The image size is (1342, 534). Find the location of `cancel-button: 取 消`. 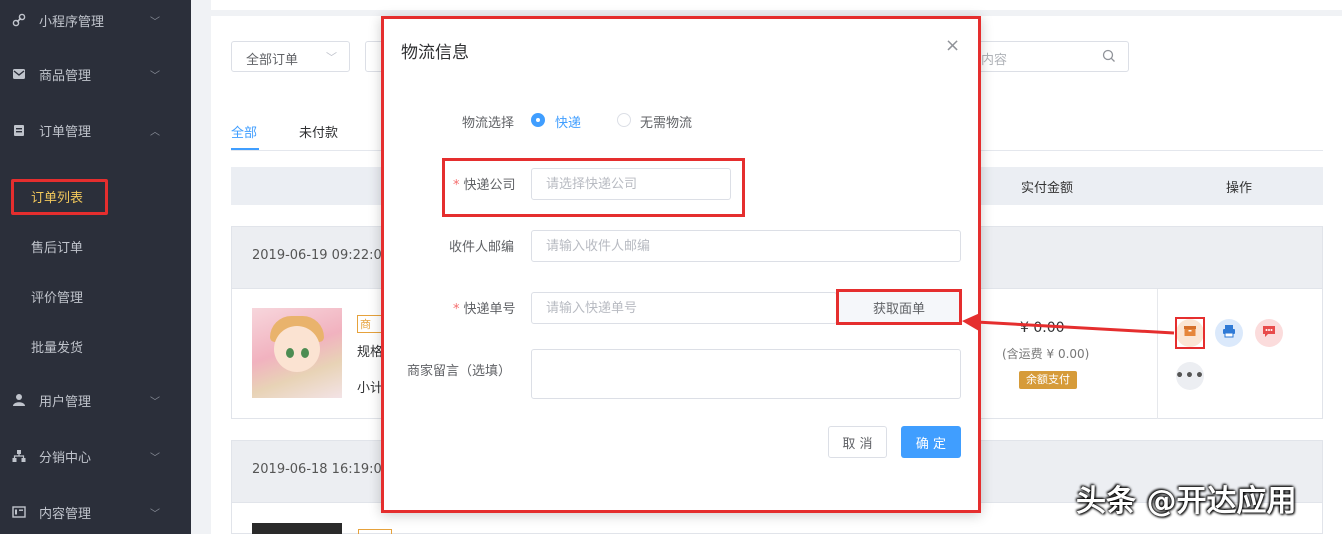

cancel-button: 取 消 is located at coordinates (857, 442).